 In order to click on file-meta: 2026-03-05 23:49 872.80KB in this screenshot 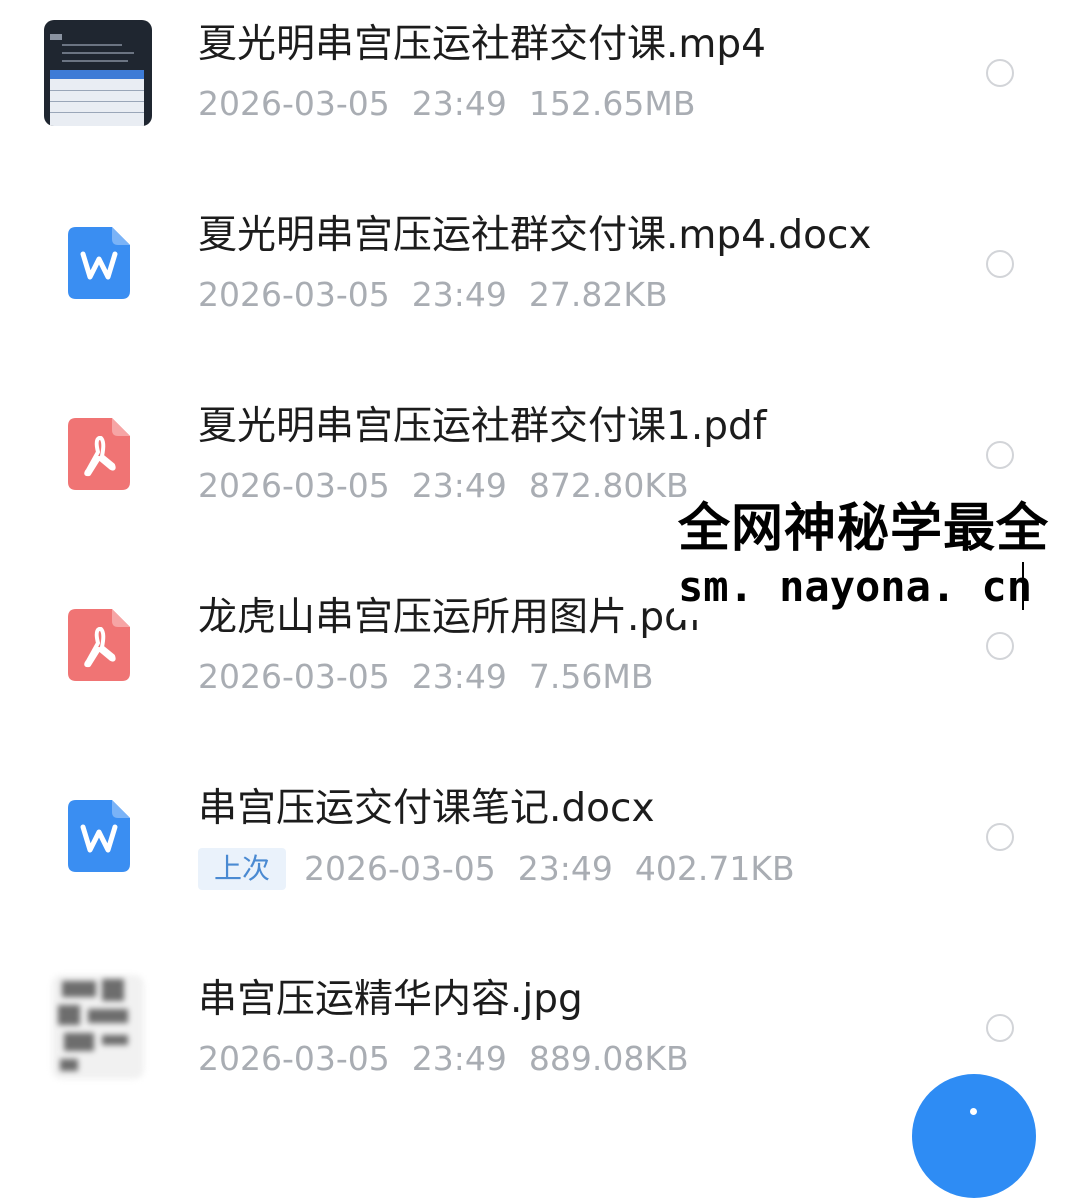, I will do `click(443, 486)`.